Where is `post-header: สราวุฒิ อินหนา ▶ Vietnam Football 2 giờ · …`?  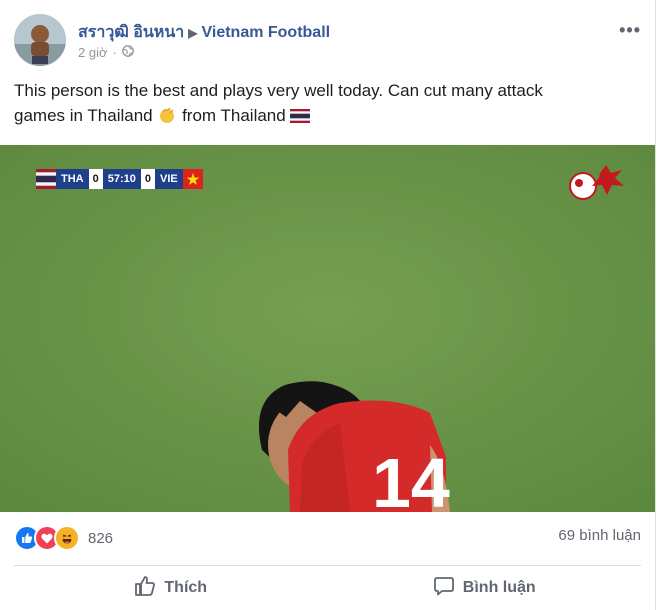
post-header: สราวุฒิ อินหนา ▶ Vietnam Football 2 giờ · … is located at coordinates (327, 41).